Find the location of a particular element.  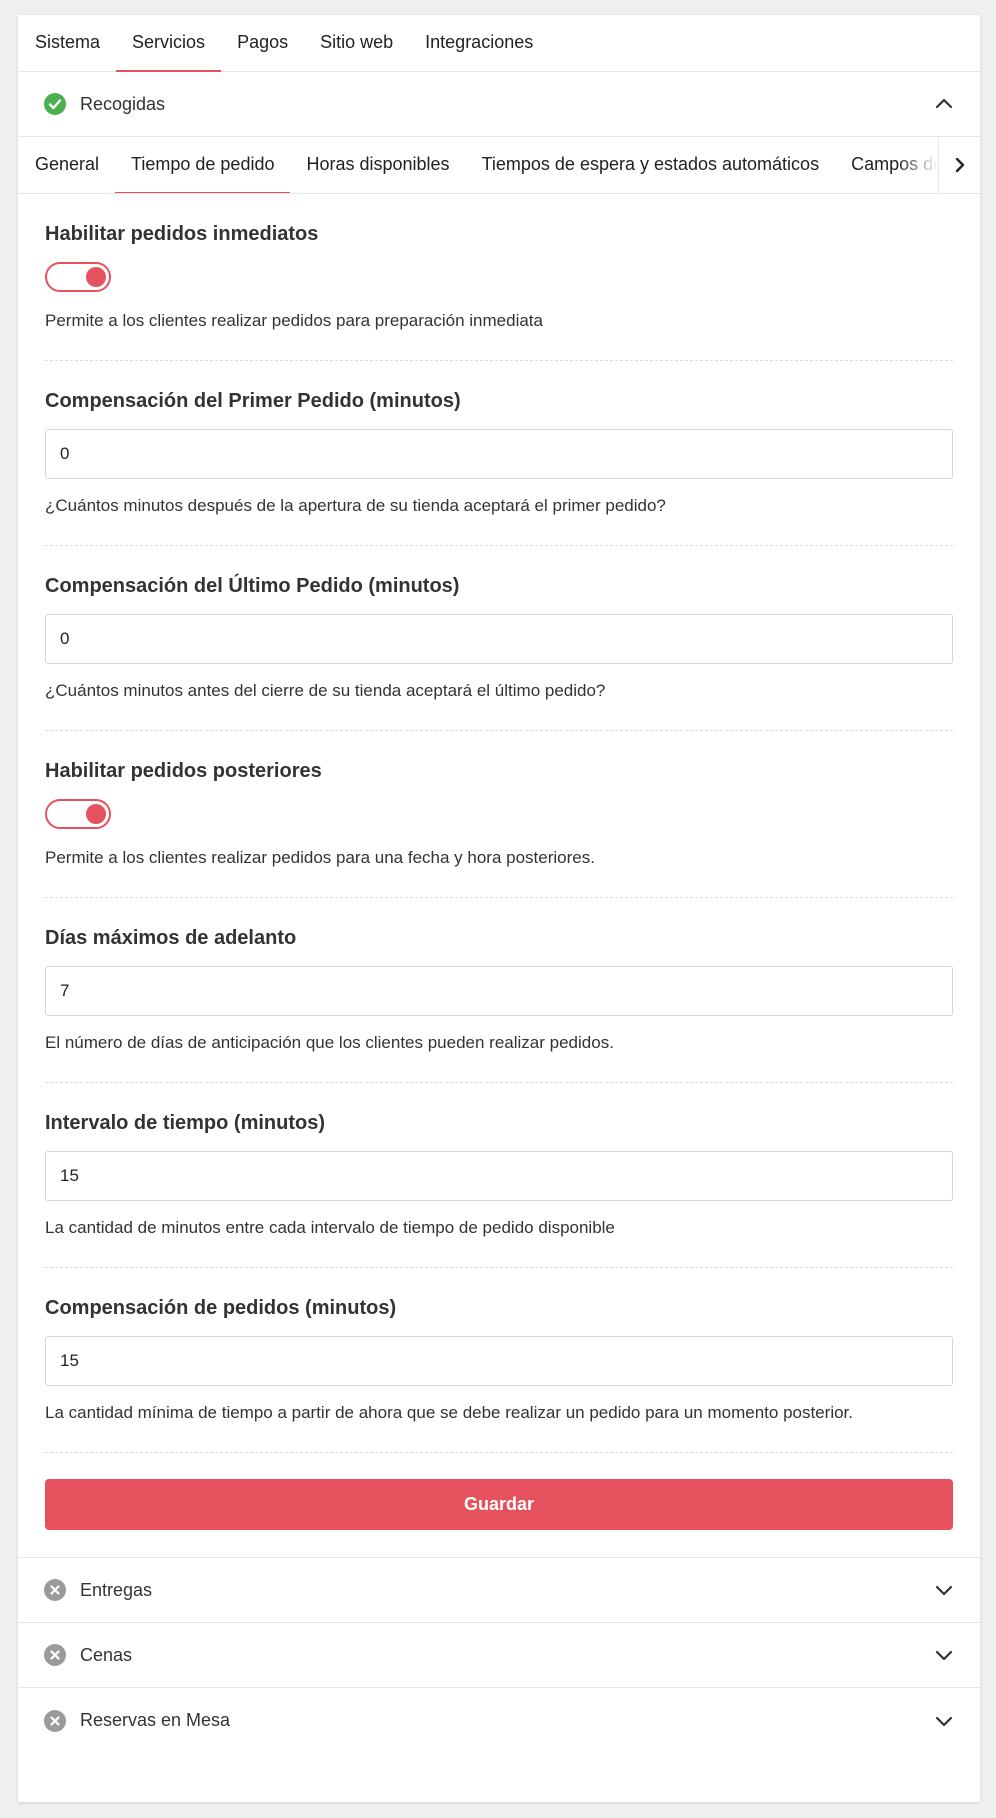

chevron-right-icon is located at coordinates (959, 165).